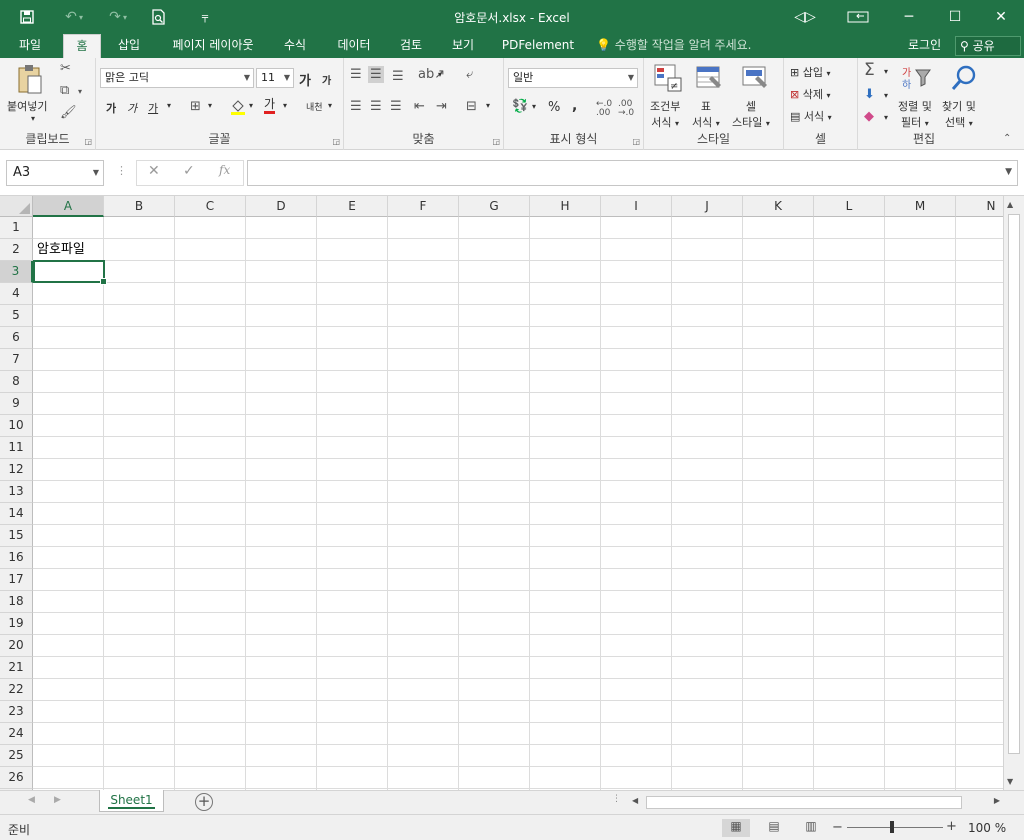  I want to click on decrease-indent-icon: ⇤, so click(419, 106).